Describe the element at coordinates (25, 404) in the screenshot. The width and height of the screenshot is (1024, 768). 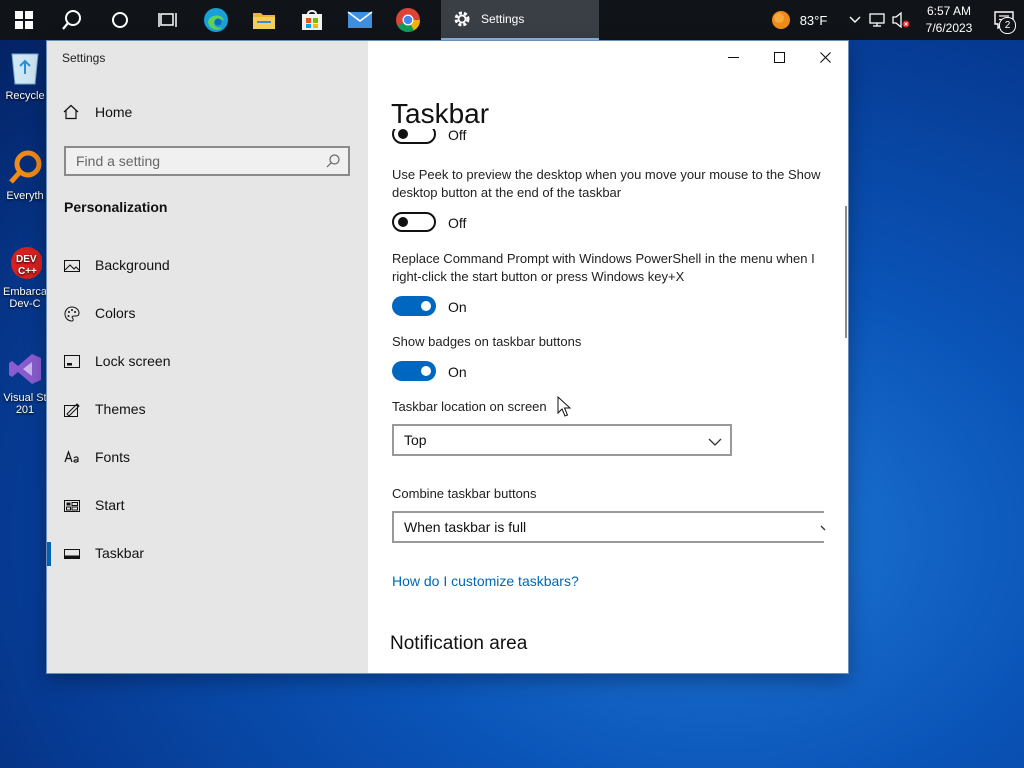
I see `desktop-icon-label: Visual St 201` at that location.